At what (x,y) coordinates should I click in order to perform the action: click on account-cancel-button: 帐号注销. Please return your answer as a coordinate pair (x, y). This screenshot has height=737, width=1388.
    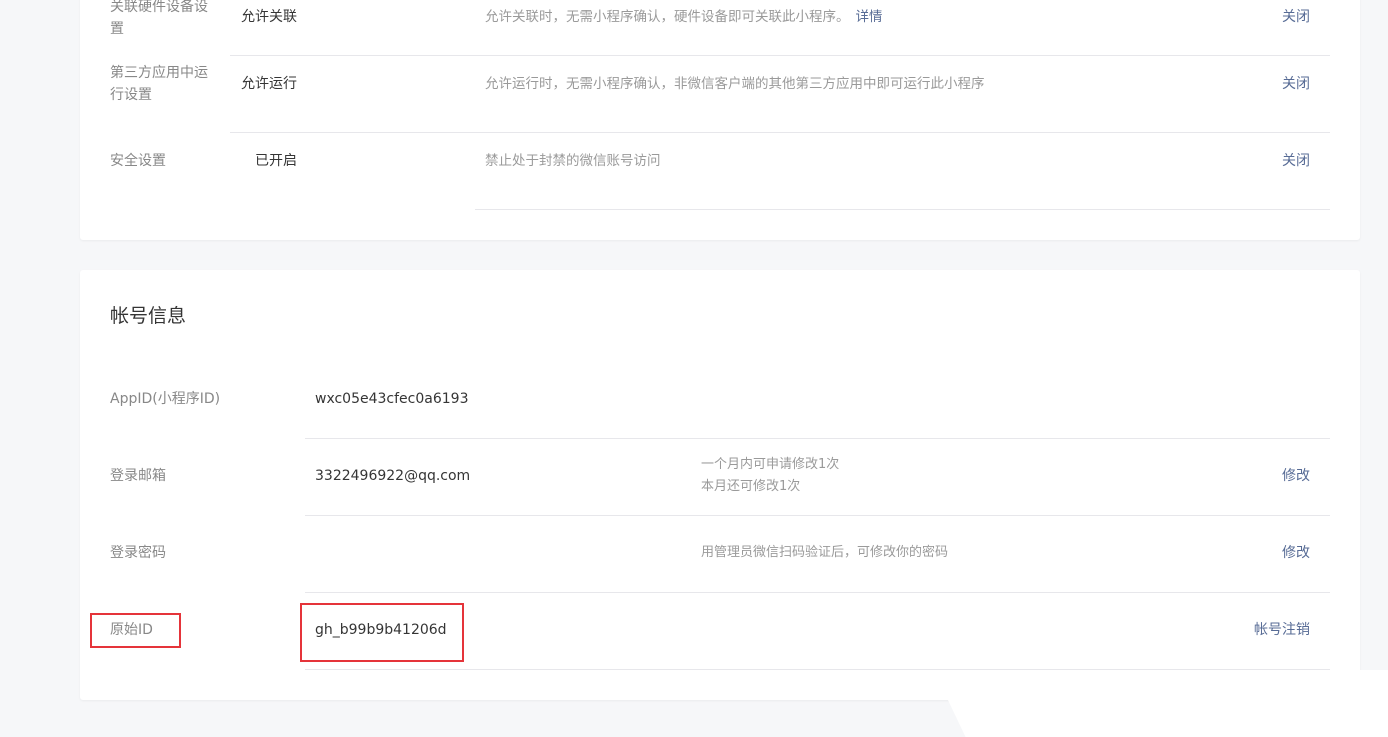
    Looking at the image, I should click on (1282, 630).